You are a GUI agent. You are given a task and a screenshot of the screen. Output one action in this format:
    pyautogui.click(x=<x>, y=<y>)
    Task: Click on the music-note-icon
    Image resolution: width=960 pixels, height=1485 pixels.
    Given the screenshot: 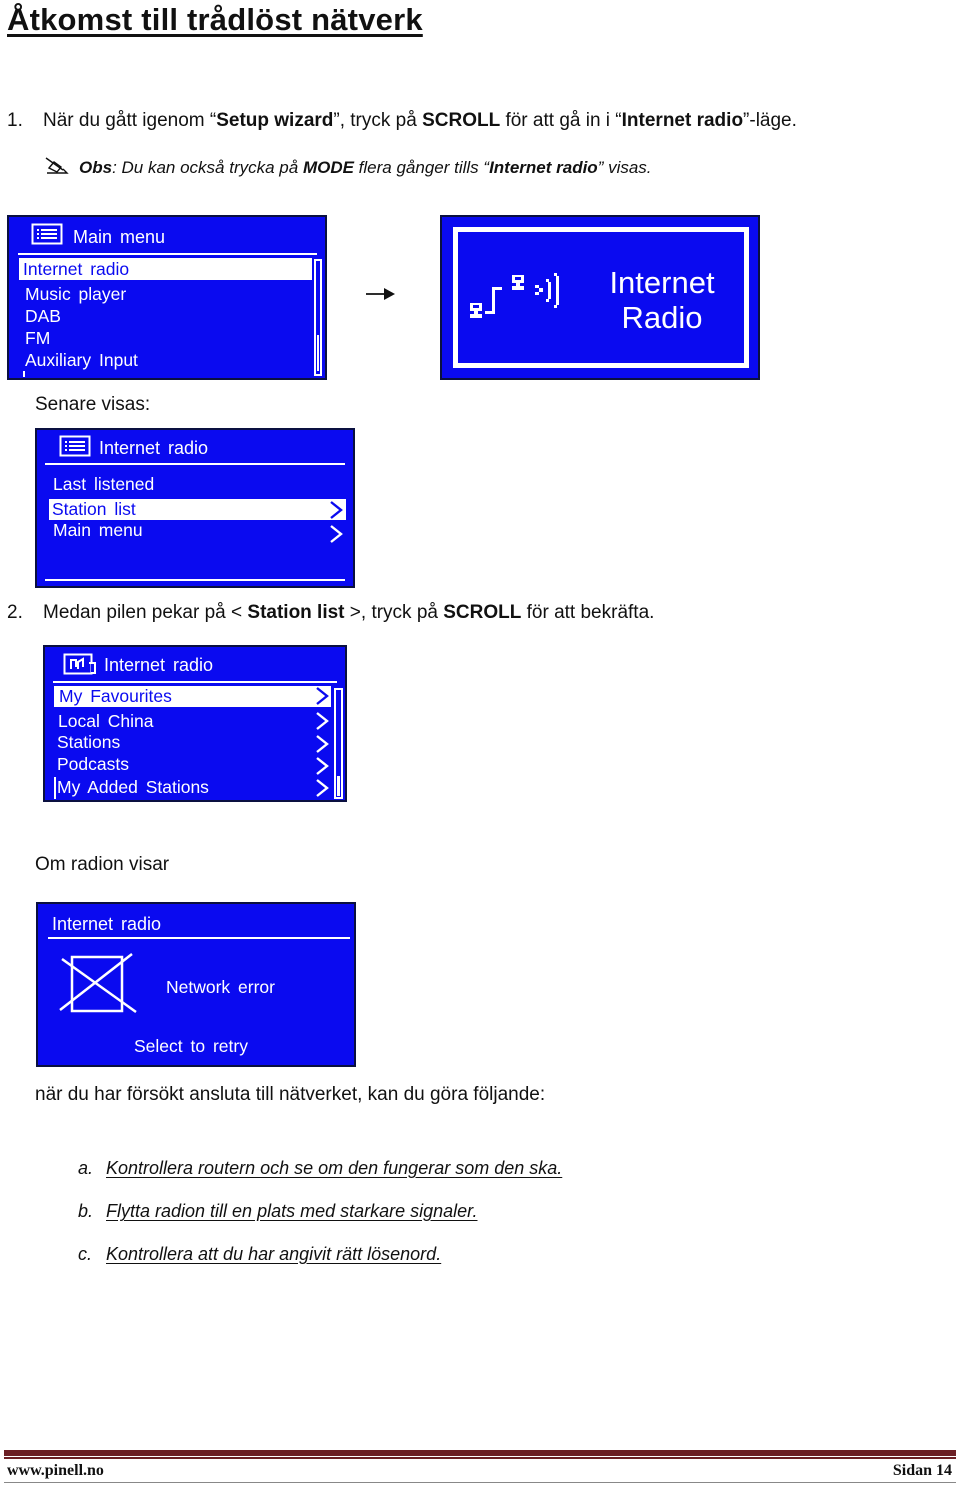 What is the action you would take?
    pyautogui.click(x=79, y=664)
    